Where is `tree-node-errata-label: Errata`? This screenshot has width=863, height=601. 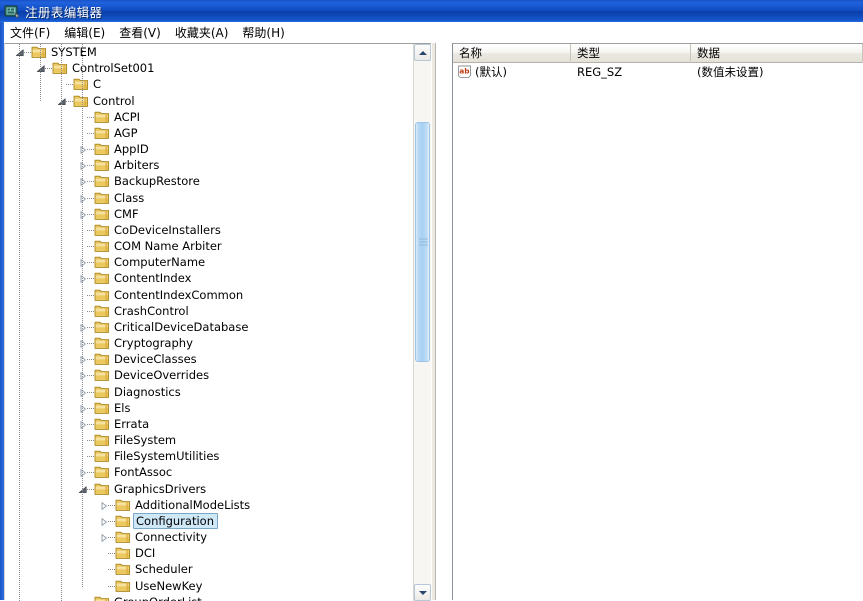 tree-node-errata-label: Errata is located at coordinates (132, 424).